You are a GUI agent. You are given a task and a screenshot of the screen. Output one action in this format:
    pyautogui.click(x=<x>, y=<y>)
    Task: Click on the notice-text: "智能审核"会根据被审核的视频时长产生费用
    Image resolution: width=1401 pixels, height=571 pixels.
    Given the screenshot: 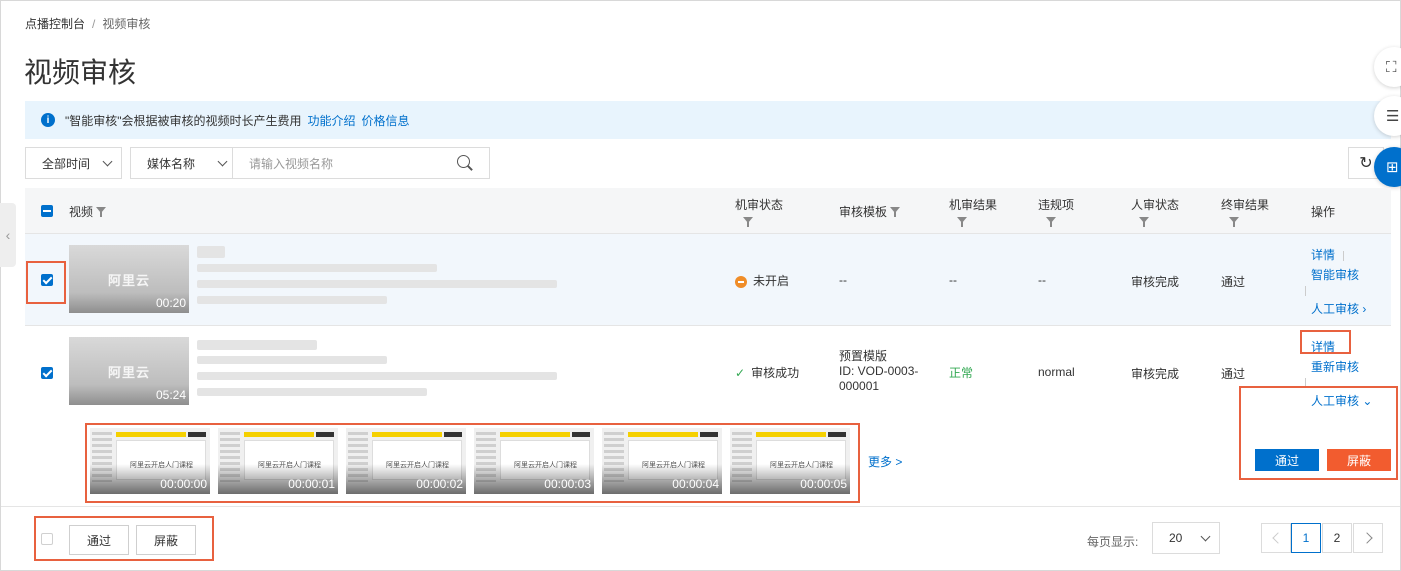 What is the action you would take?
    pyautogui.click(x=183, y=120)
    